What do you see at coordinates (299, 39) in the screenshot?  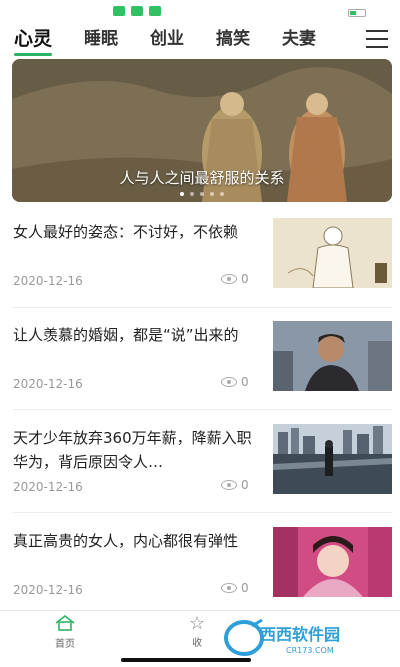 I see `tab-fuqi: 夫妻` at bounding box center [299, 39].